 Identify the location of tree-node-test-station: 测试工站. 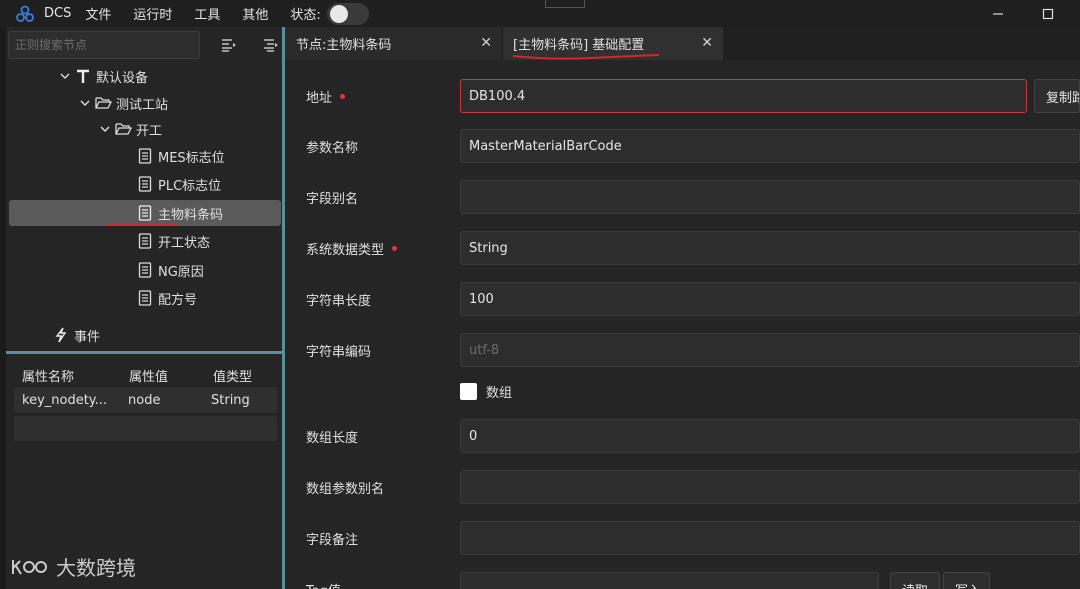
(124, 103).